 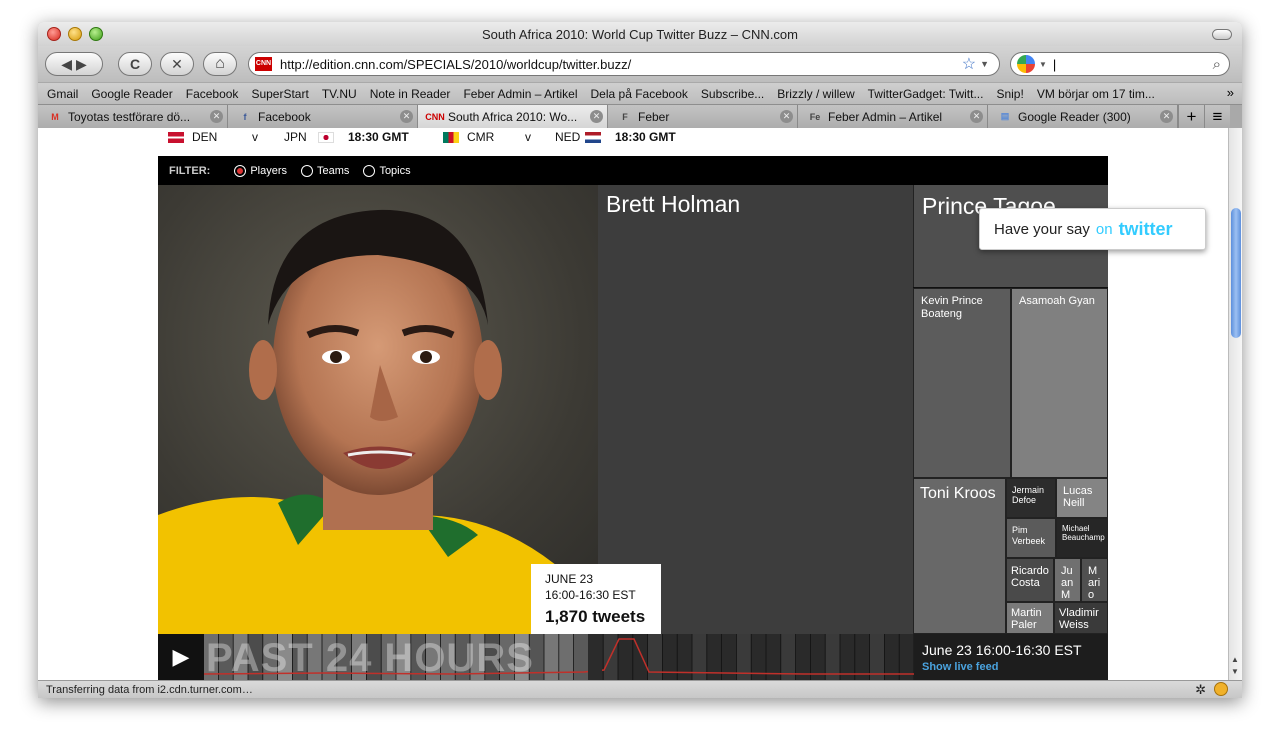 What do you see at coordinates (279, 94) in the screenshot?
I see `bookmark-item: SuperStart` at bounding box center [279, 94].